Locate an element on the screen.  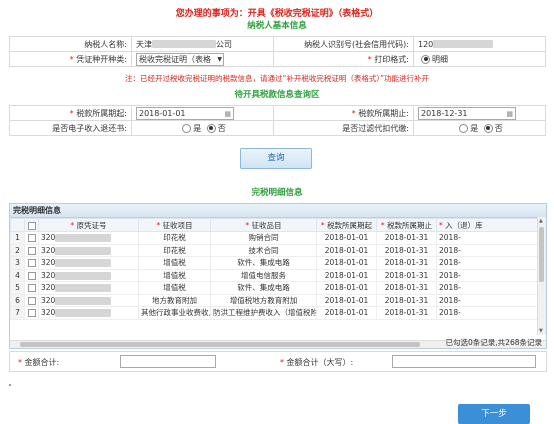
grid-caption: 完税明细信息 is located at coordinates (278, 211).